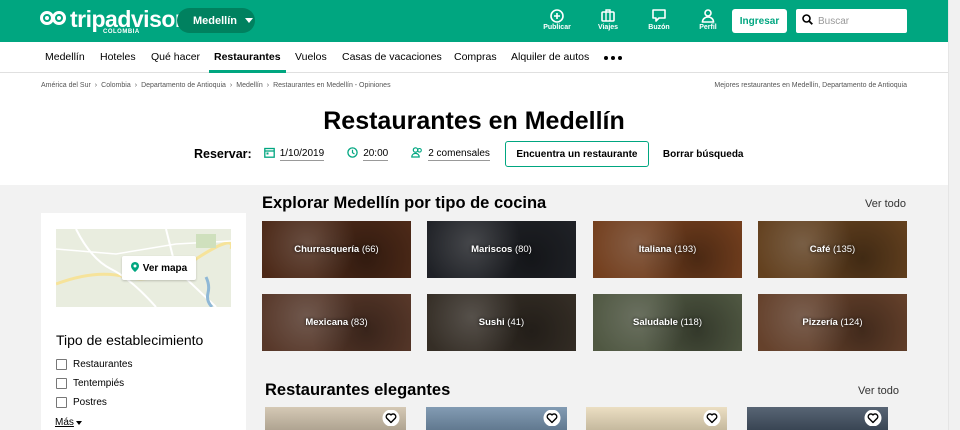  What do you see at coordinates (659, 27) in the screenshot?
I see `inbox-label: Buzón` at bounding box center [659, 27].